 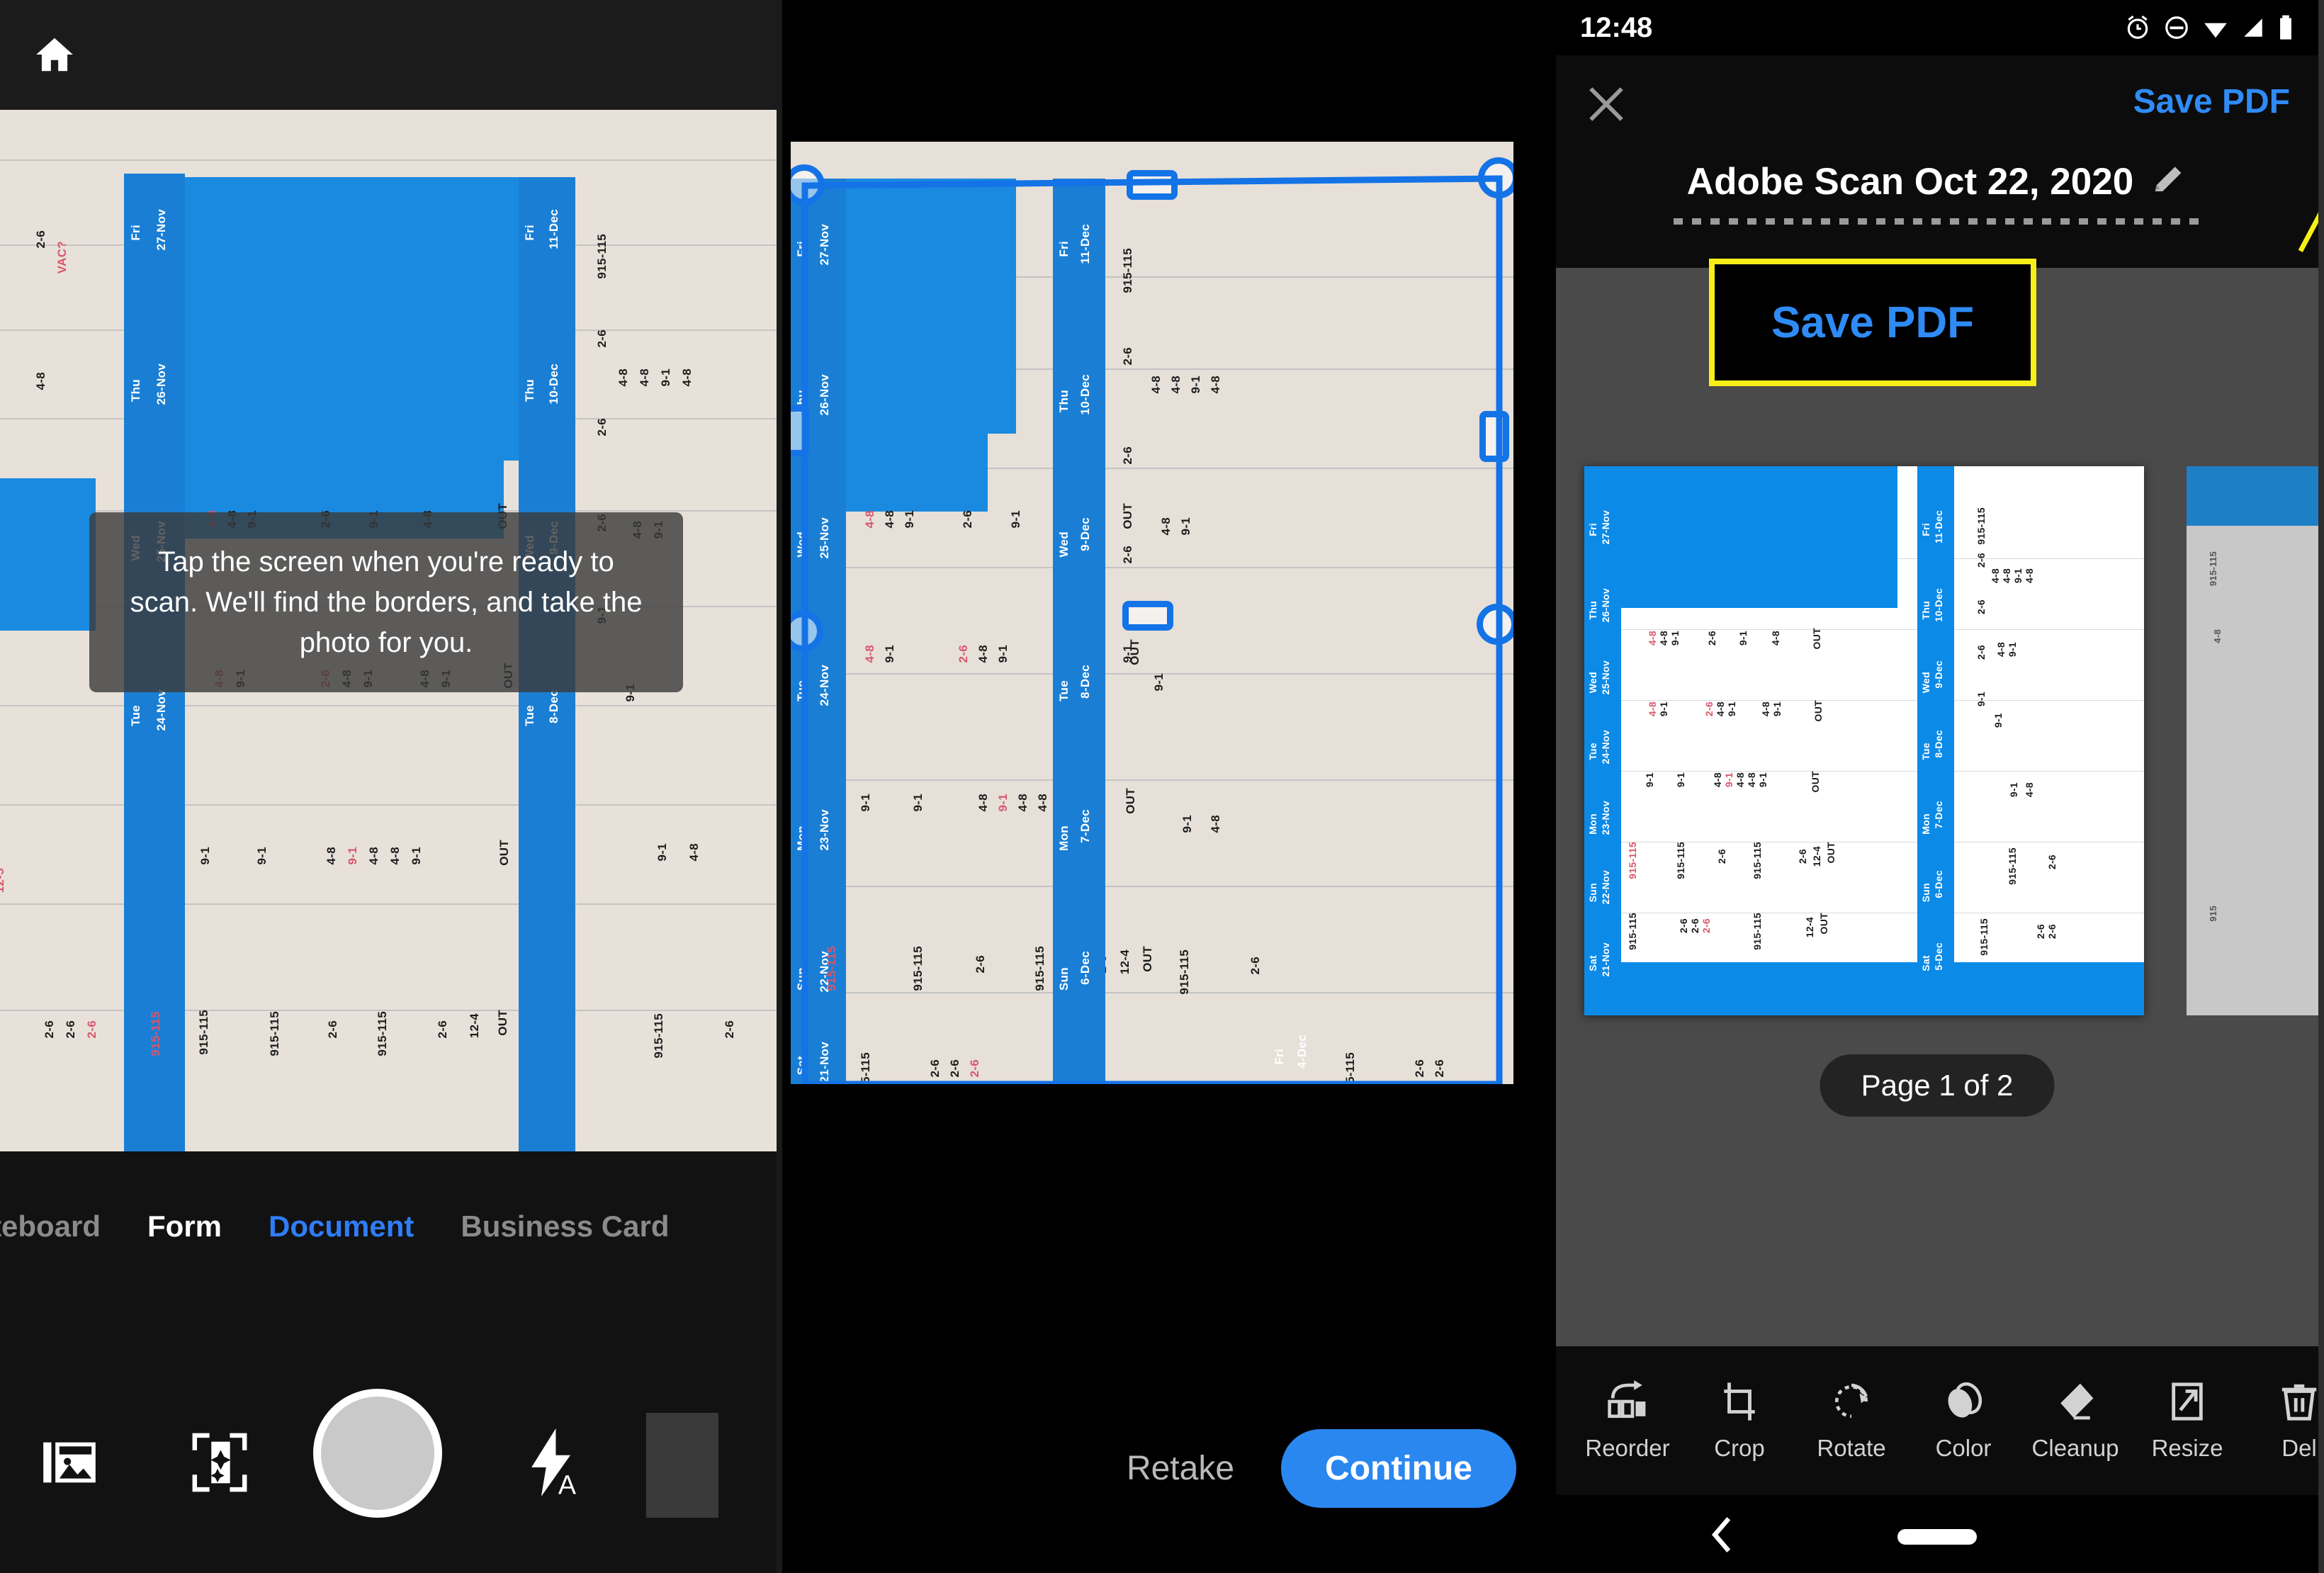 What do you see at coordinates (1963, 1401) in the screenshot?
I see `color-icon` at bounding box center [1963, 1401].